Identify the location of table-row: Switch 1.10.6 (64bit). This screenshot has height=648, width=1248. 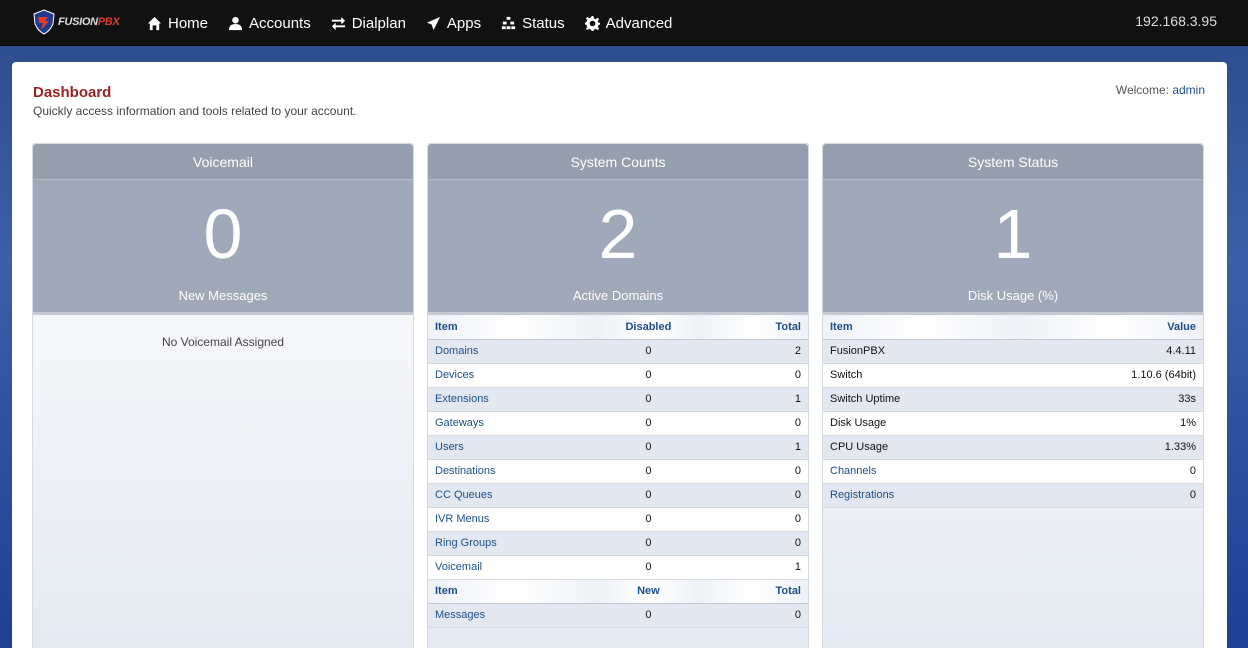
(1013, 375).